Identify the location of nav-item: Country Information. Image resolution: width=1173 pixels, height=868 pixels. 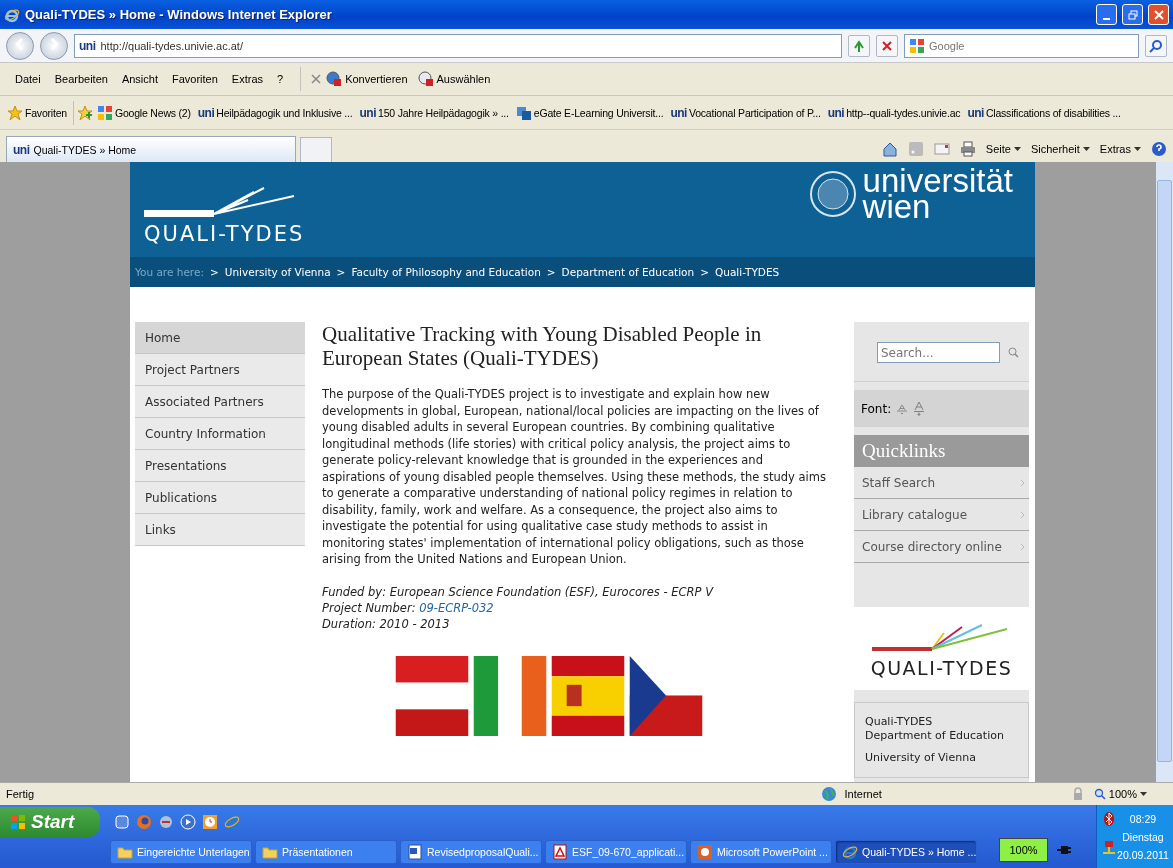
(220, 434).